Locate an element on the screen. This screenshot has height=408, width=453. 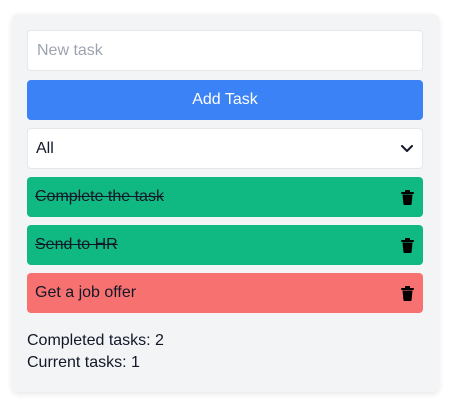
completed-tasks-count: Completed tasks: 2 is located at coordinates (95, 340).